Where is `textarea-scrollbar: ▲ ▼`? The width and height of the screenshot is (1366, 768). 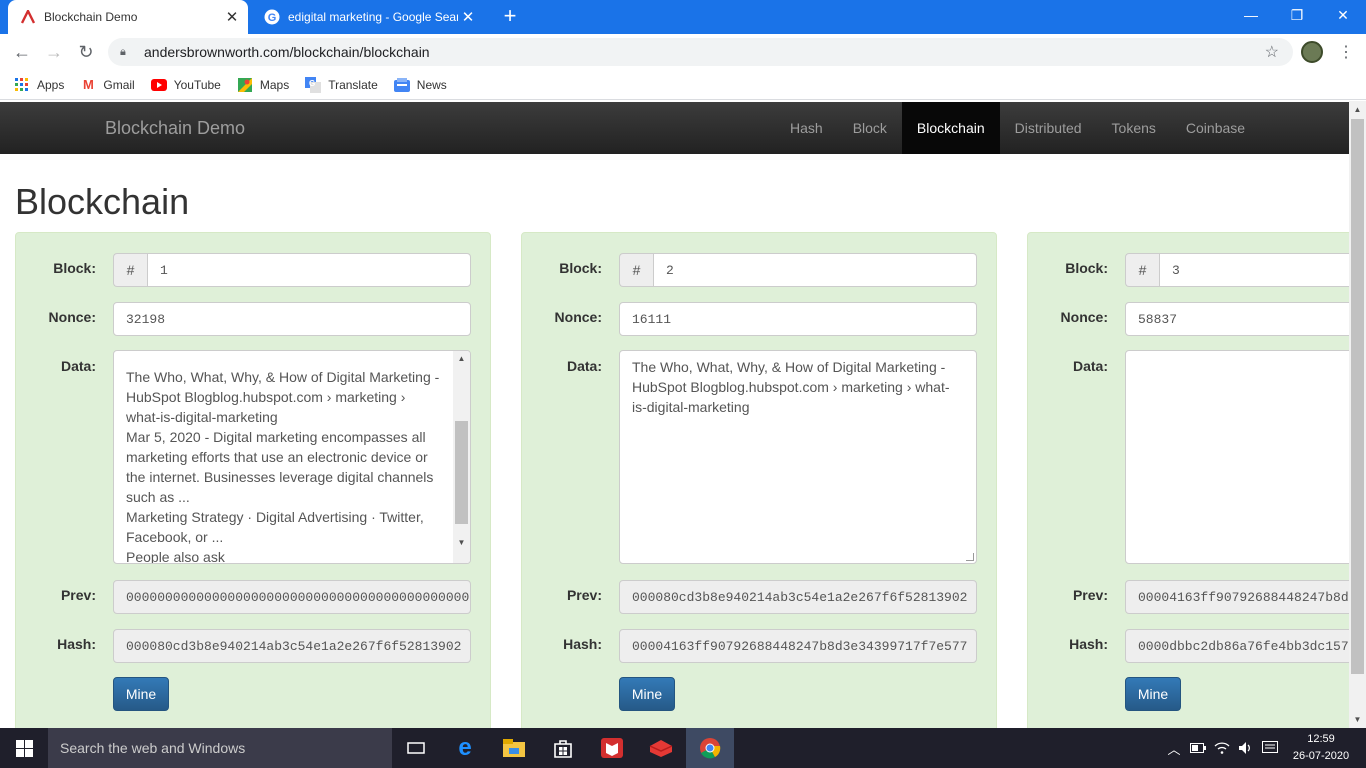 textarea-scrollbar: ▲ ▼ is located at coordinates (461, 457).